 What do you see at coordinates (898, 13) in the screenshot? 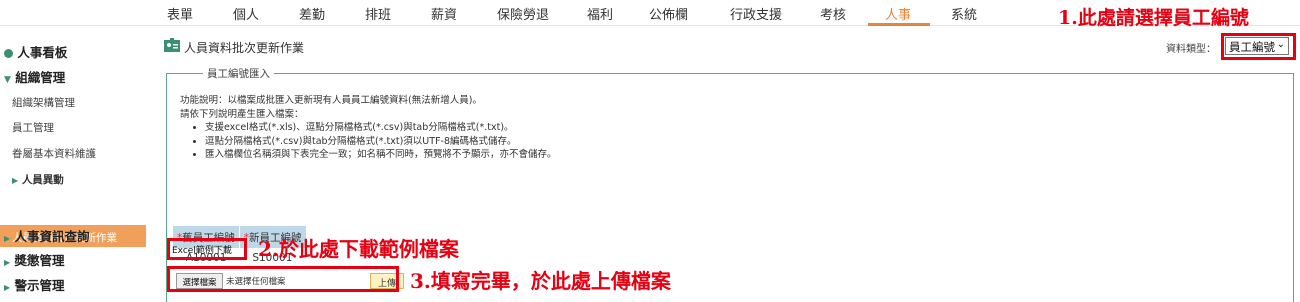
I see `nav-item-hr: 人事` at bounding box center [898, 13].